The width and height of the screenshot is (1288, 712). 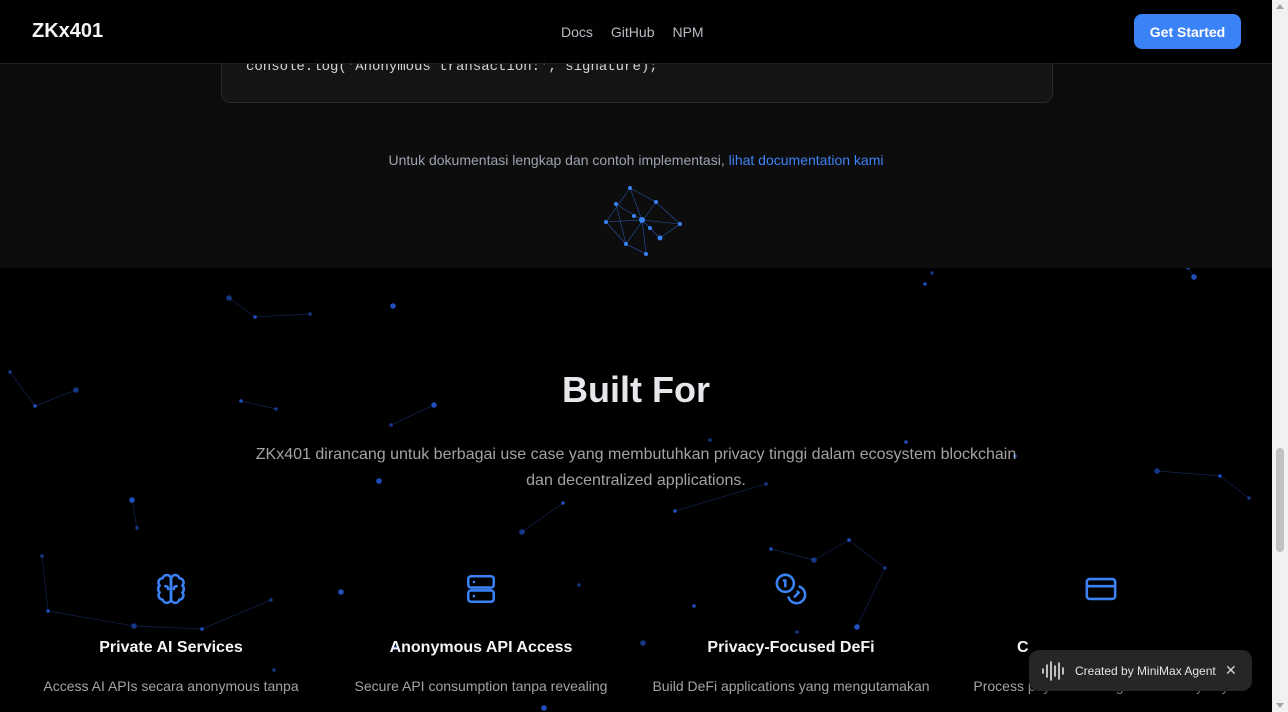 What do you see at coordinates (171, 686) in the screenshot?
I see `card-description: Access AI APIs secara anonymous tanpa` at bounding box center [171, 686].